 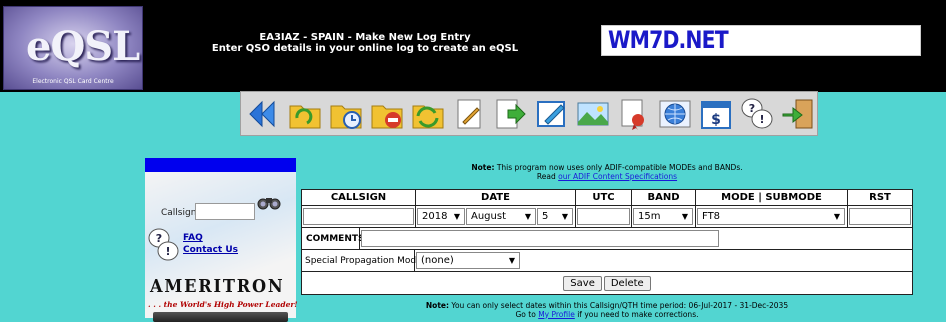 What do you see at coordinates (592, 114) in the screenshot?
I see `picture-icon` at bounding box center [592, 114].